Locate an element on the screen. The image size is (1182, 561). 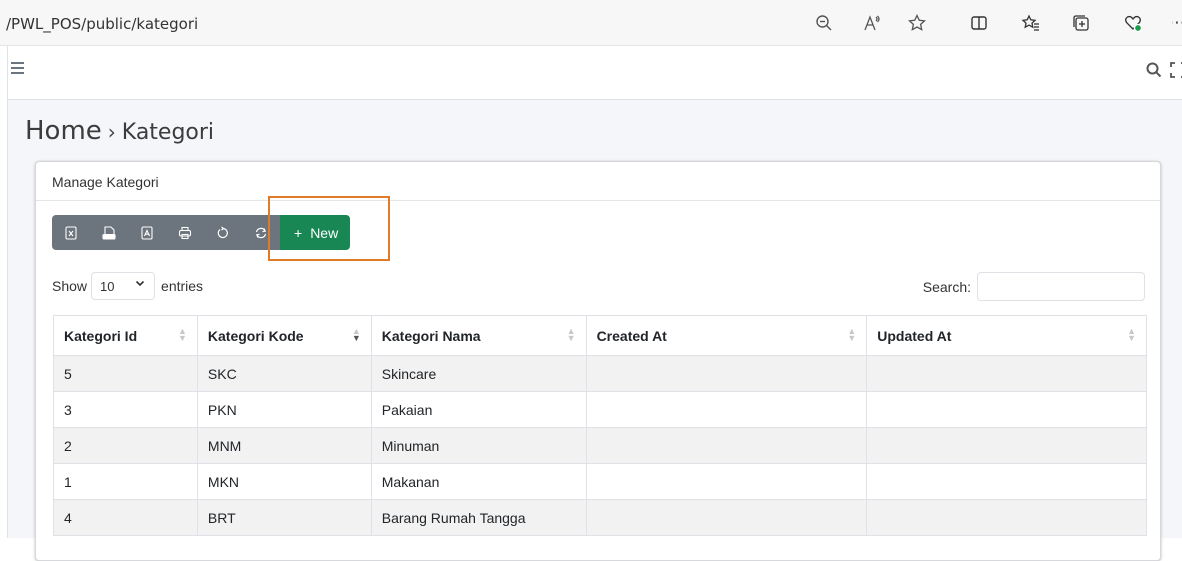
fullscreen-icon is located at coordinates (1175, 70).